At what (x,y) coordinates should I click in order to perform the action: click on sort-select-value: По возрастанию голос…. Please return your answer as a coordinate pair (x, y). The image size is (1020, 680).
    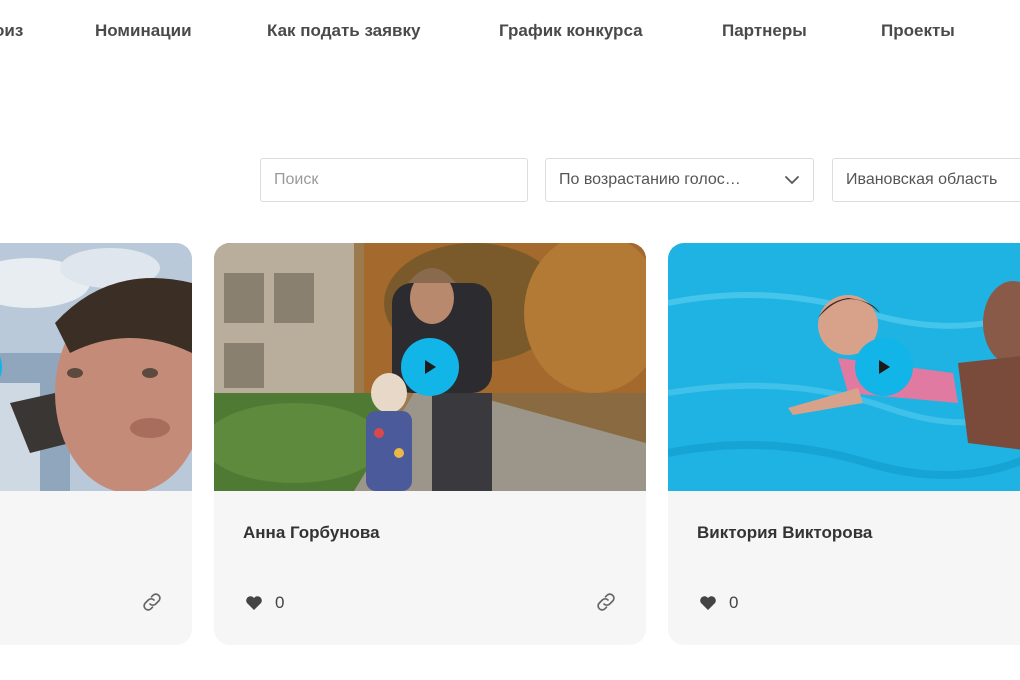
    Looking at the image, I should click on (650, 179).